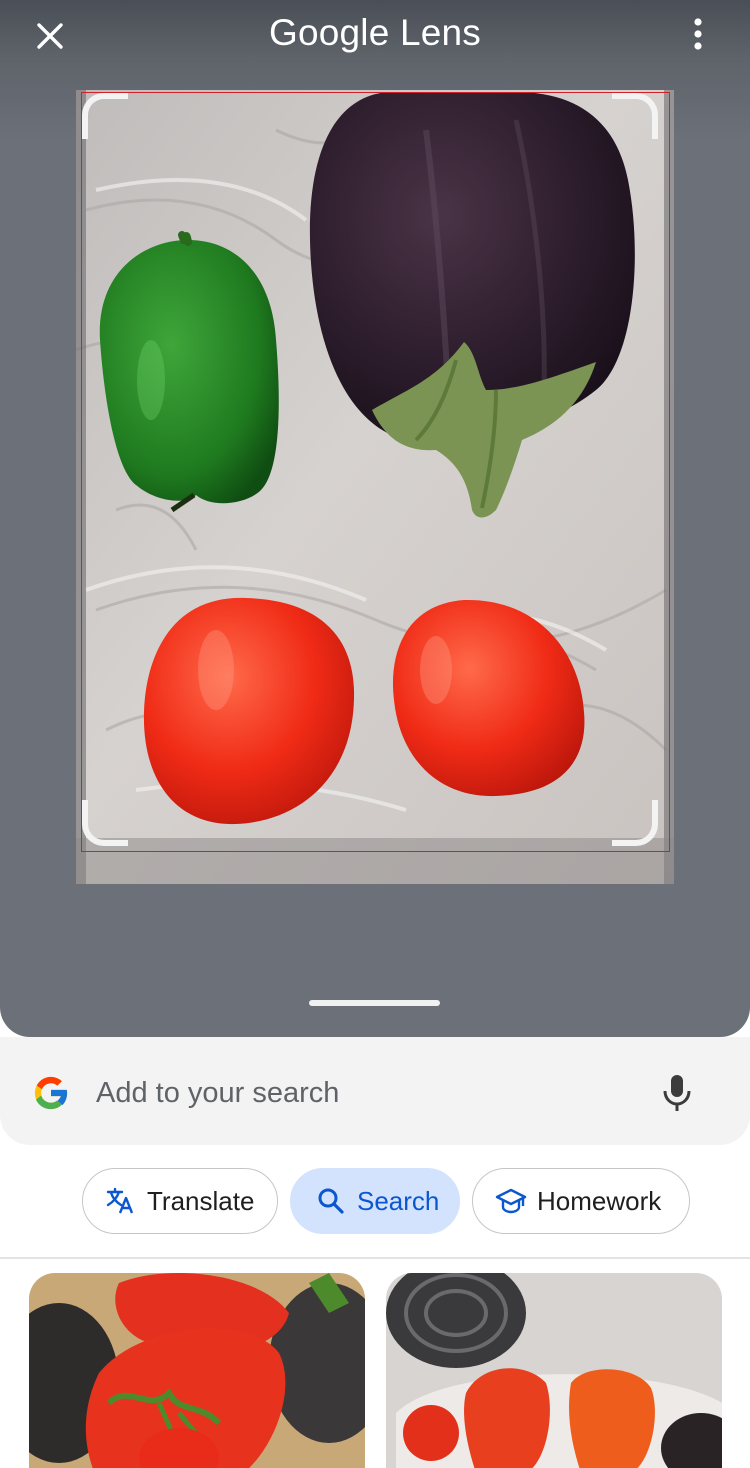 The height and width of the screenshot is (1468, 750). Describe the element at coordinates (201, 1200) in the screenshot. I see `translate-chip-label: Translate` at that location.